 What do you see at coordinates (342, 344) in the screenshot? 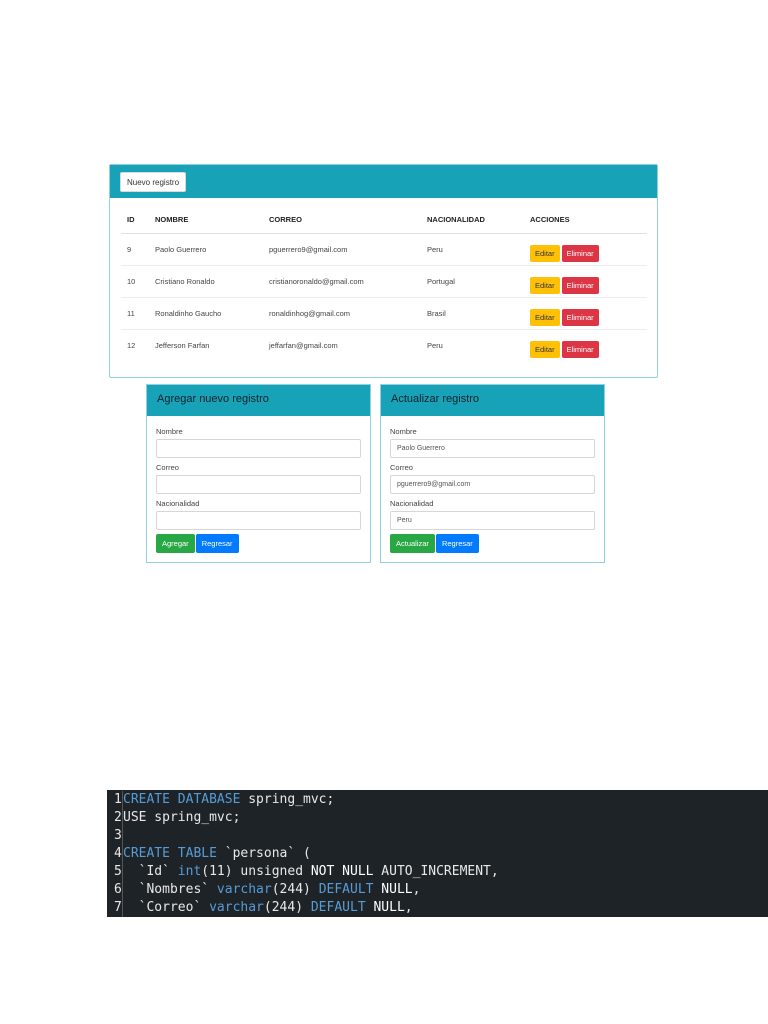
I see `cell-correo: jeffarfan@gmail.com` at bounding box center [342, 344].